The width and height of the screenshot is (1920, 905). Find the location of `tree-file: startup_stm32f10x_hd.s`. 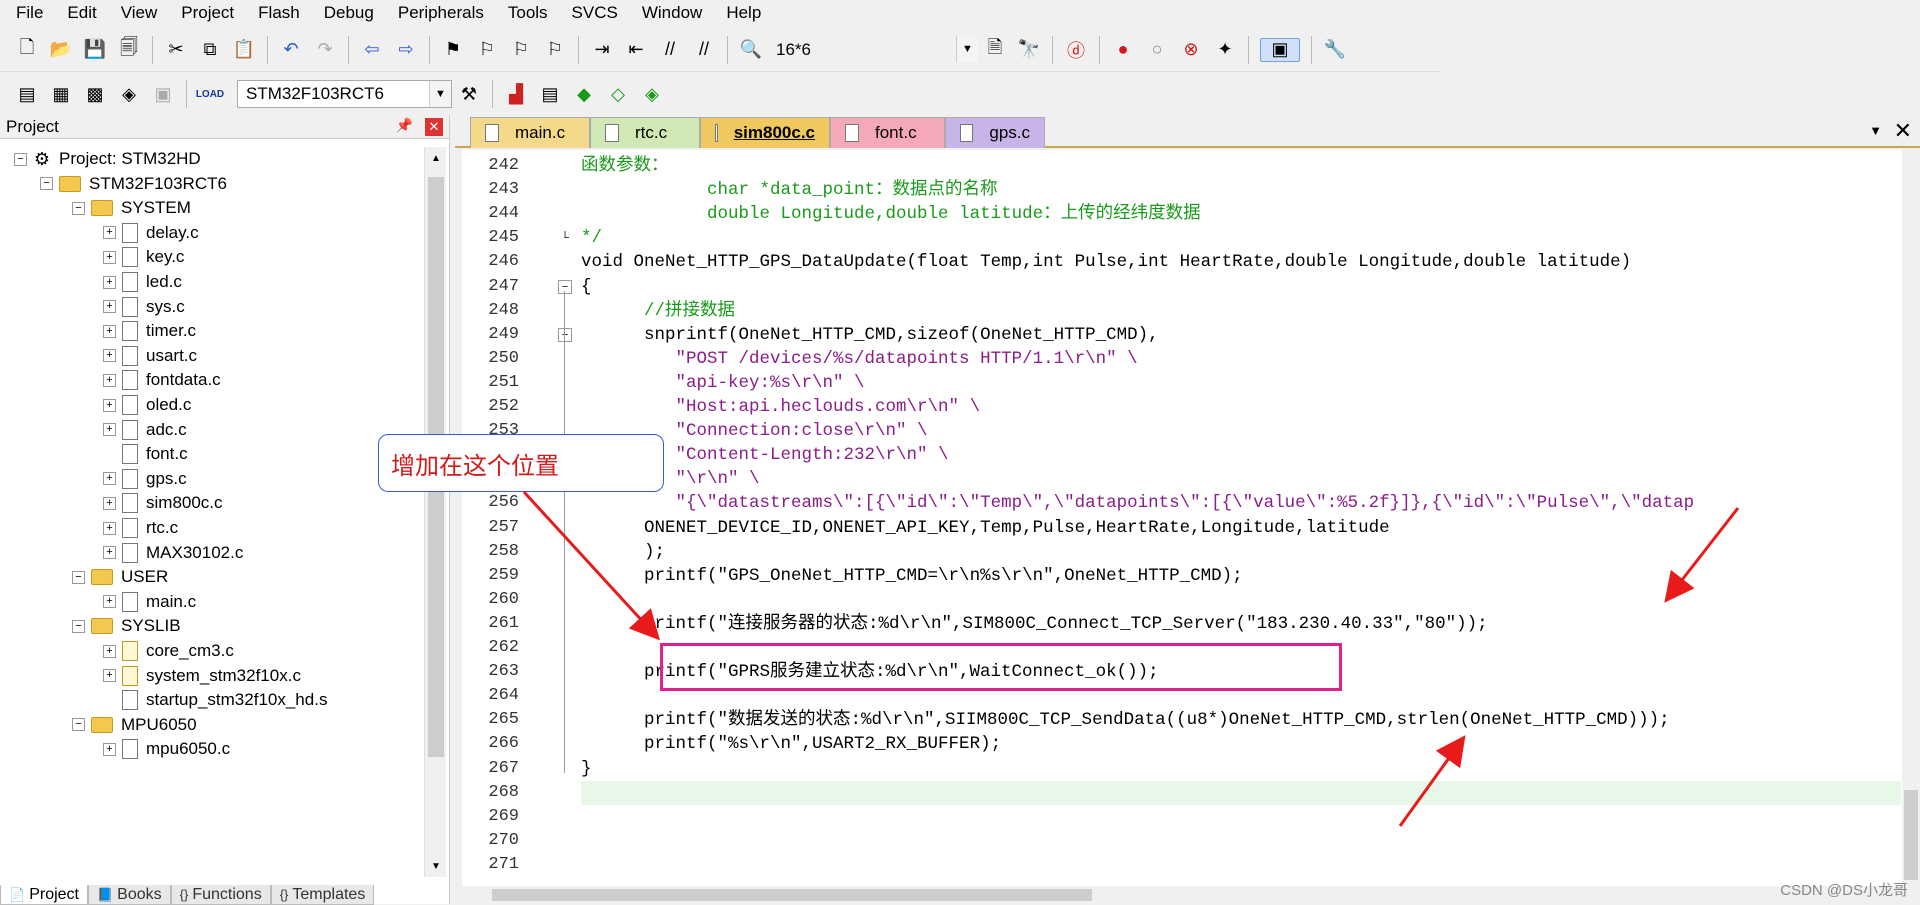

tree-file: startup_stm32f10x_hd.s is located at coordinates (215, 700).